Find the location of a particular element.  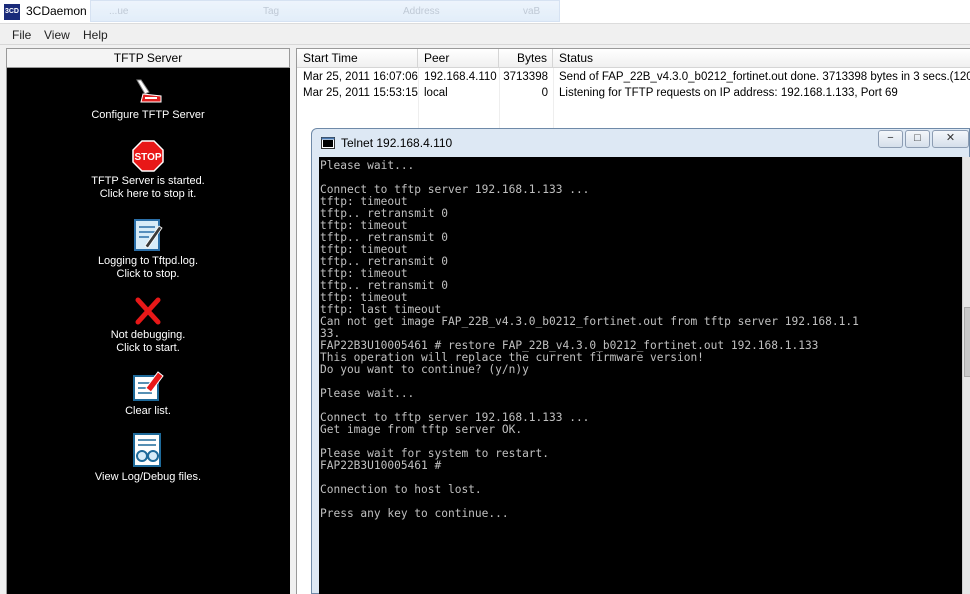

clear-list-label: Clear list. is located at coordinates (148, 411).